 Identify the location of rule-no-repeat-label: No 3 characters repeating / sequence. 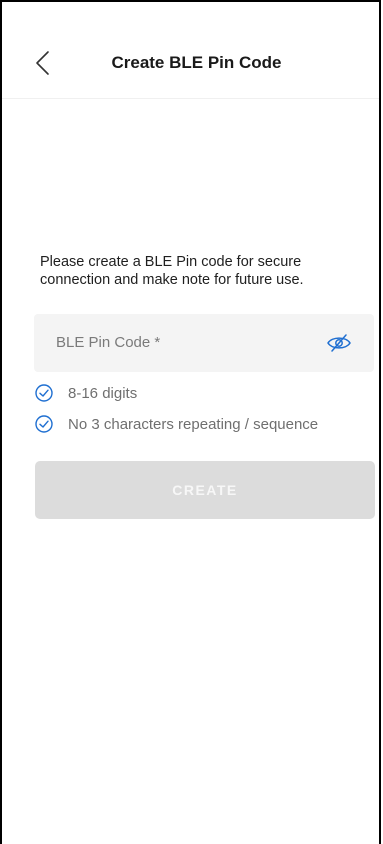
(193, 424).